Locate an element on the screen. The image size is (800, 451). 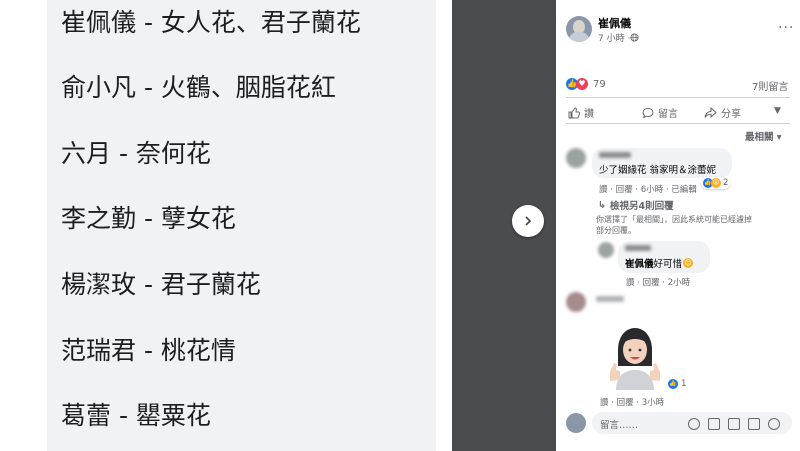
reaction-count: 79 is located at coordinates (599, 84).